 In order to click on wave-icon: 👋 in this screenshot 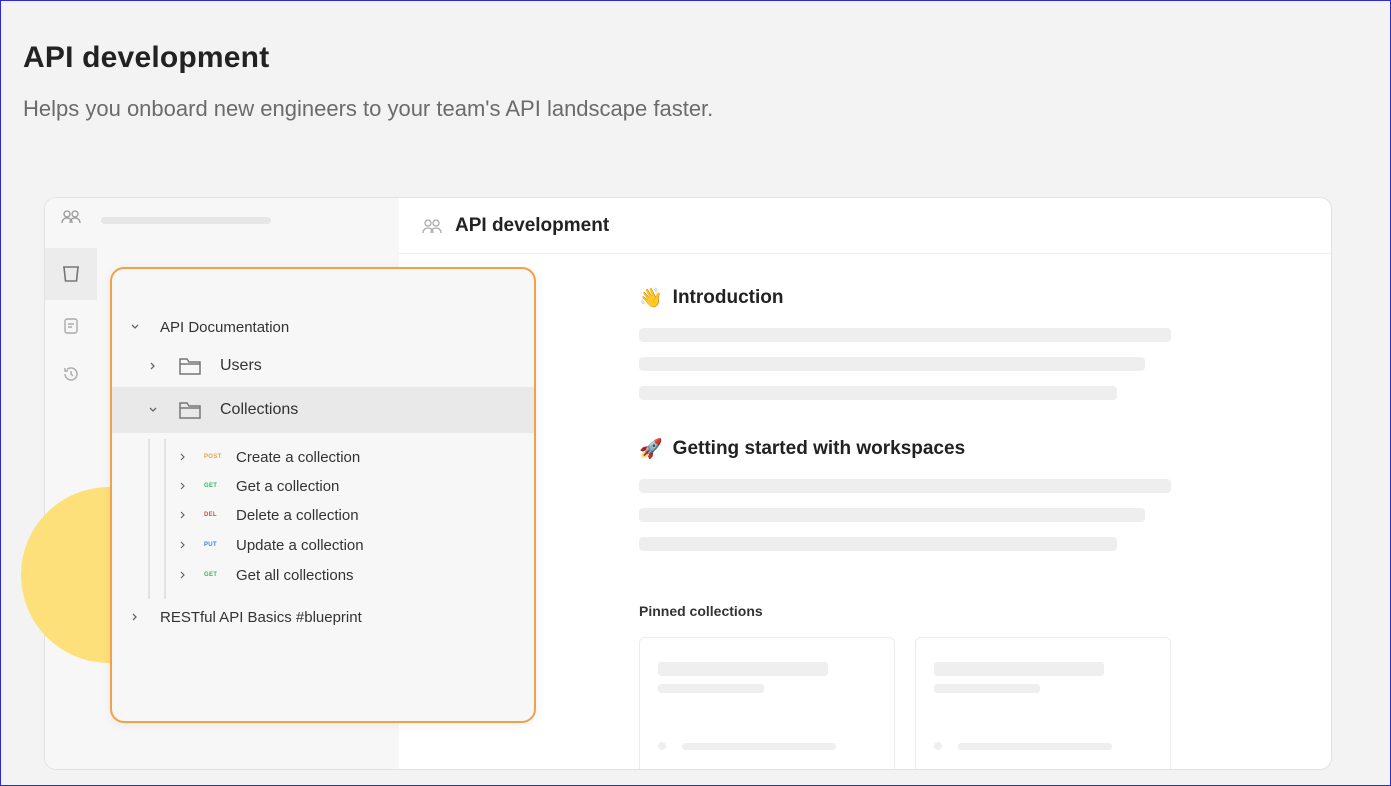, I will do `click(651, 298)`.